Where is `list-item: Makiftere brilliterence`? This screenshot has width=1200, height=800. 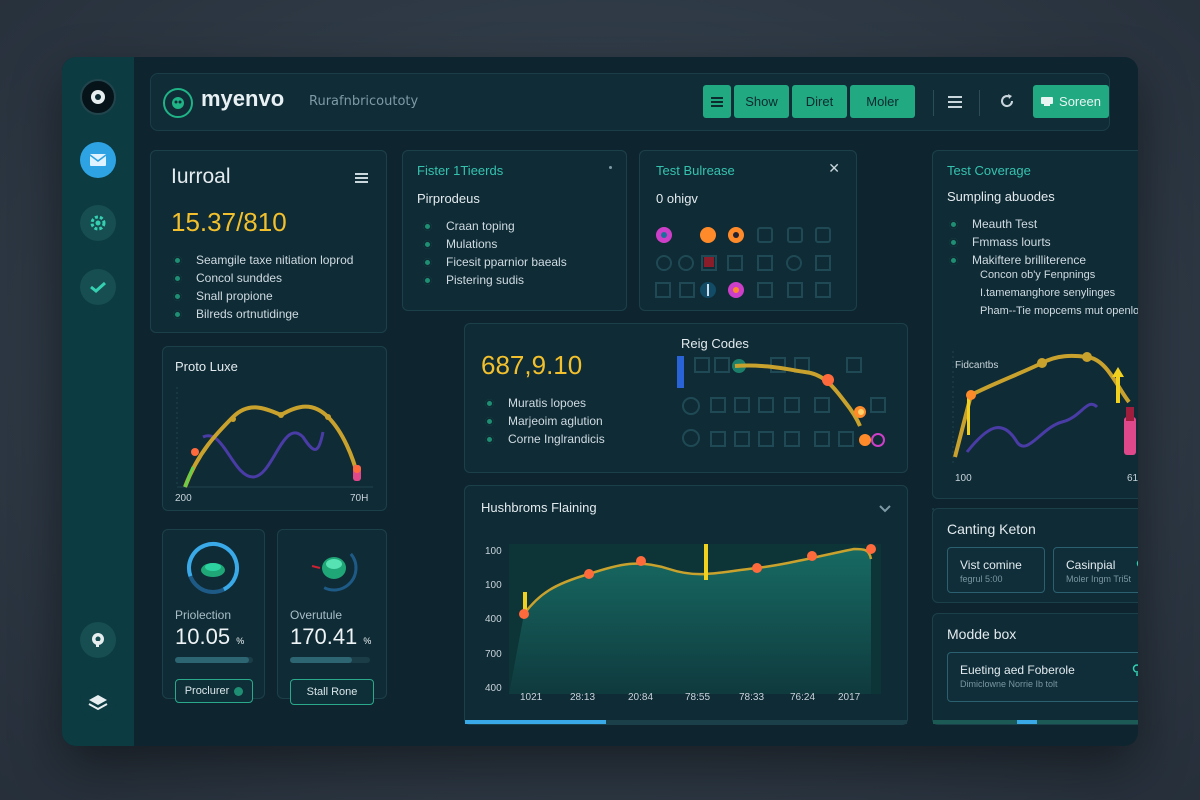 list-item: Makiftere brilliterence is located at coordinates (1017, 260).